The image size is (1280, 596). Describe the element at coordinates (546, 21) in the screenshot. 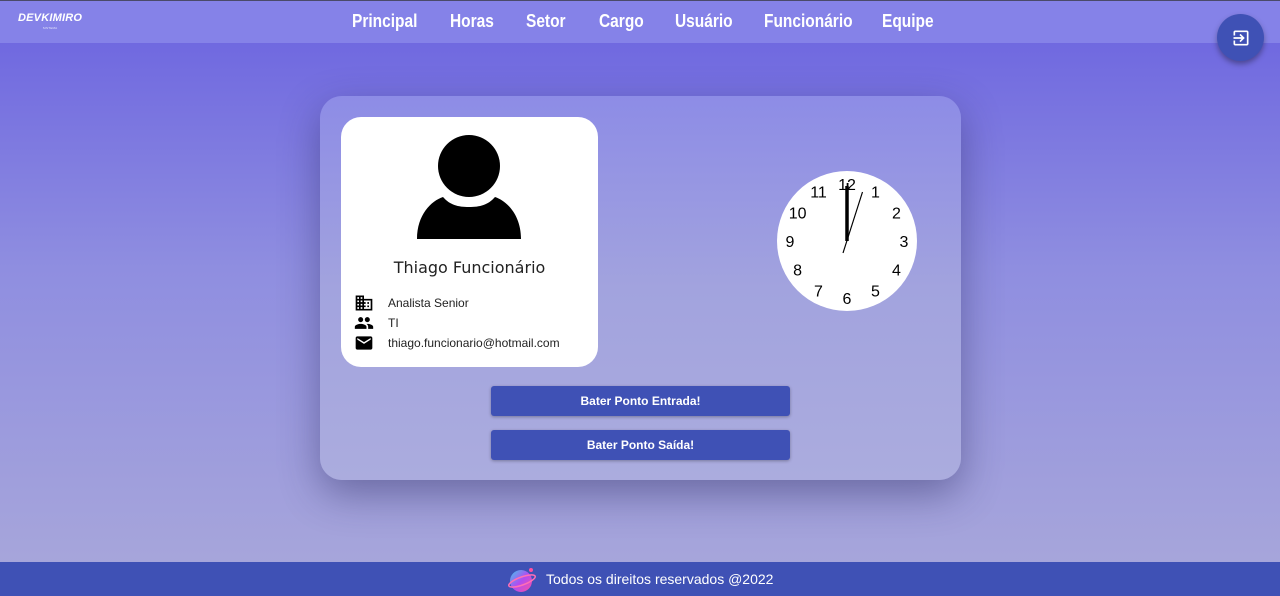

I see `nav-setor: Setor` at that location.